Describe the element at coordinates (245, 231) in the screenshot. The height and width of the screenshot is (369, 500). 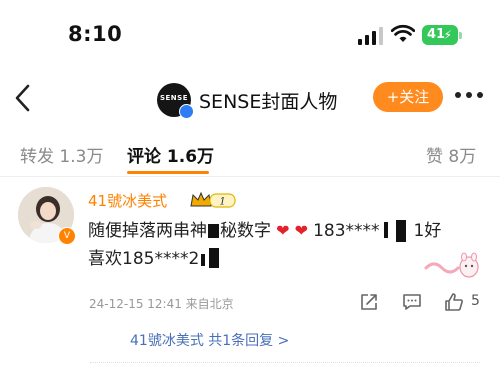
I see `comment-text-part-2: 秘数字` at that location.